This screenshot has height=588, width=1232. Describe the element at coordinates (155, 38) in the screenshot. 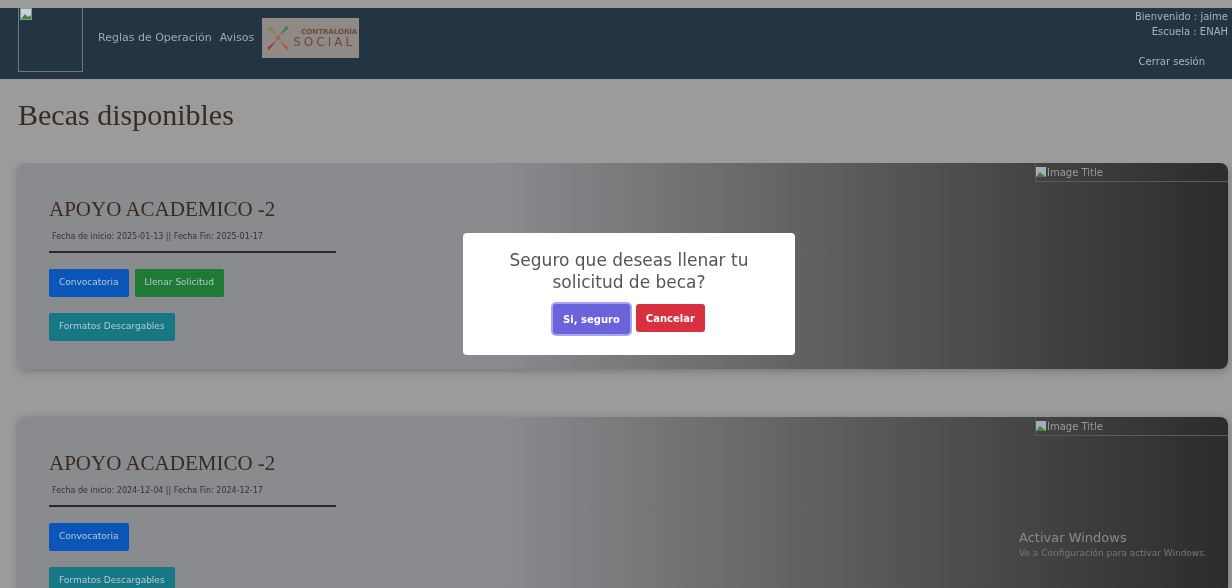

I see `nav-link: Reglas de Operación` at that location.